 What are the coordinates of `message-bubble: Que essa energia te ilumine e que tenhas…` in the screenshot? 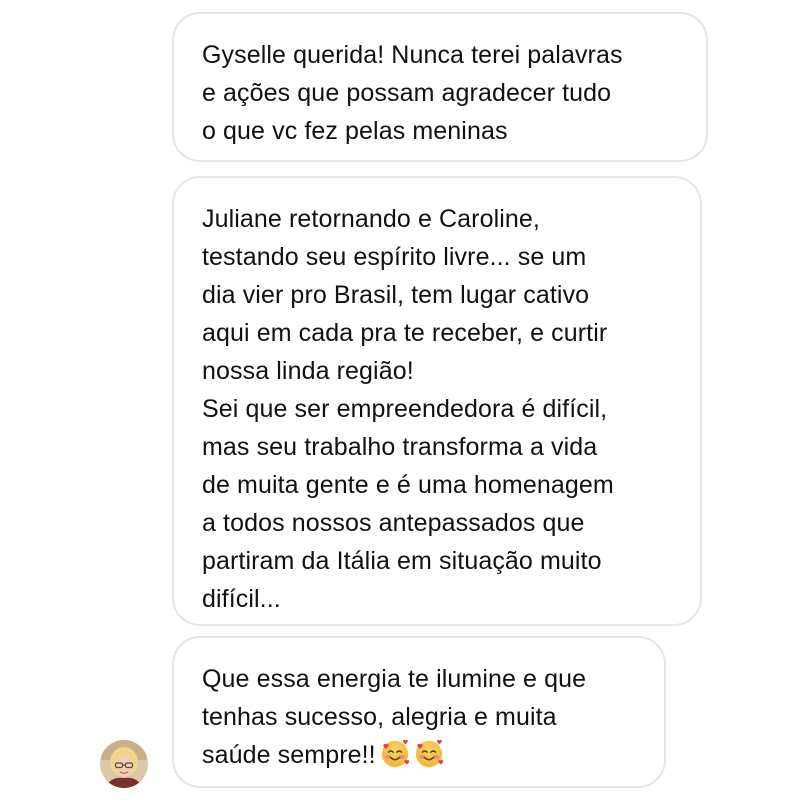 It's located at (419, 712).